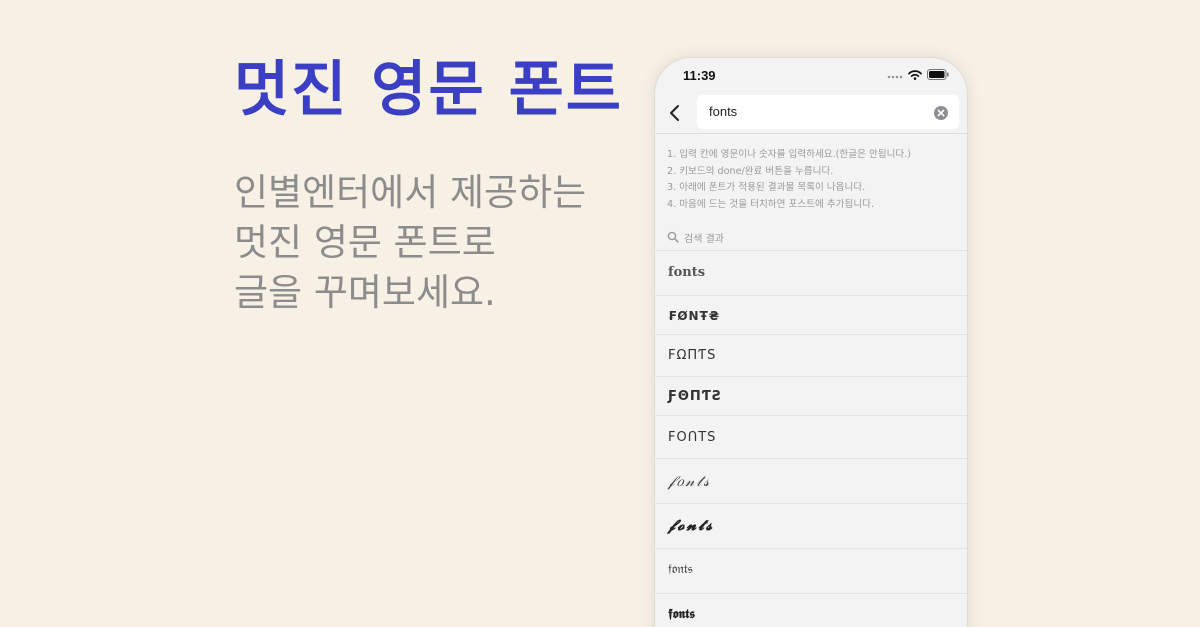 This screenshot has width=1200, height=627. Describe the element at coordinates (410, 192) in the screenshot. I see `subtitle-line-1: 인별엔터에서 제공하는` at that location.